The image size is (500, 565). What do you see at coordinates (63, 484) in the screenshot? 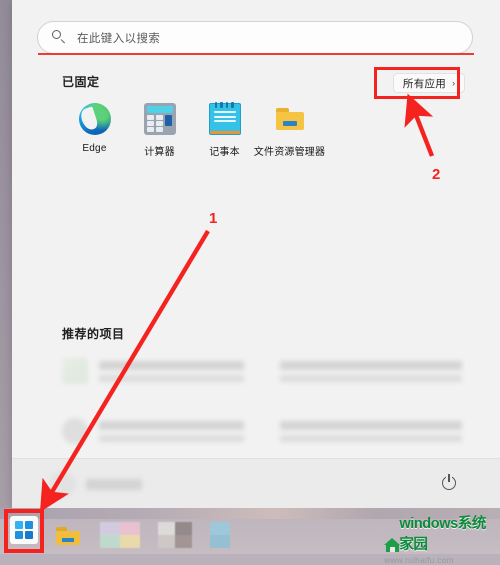
I see `avatar` at bounding box center [63, 484].